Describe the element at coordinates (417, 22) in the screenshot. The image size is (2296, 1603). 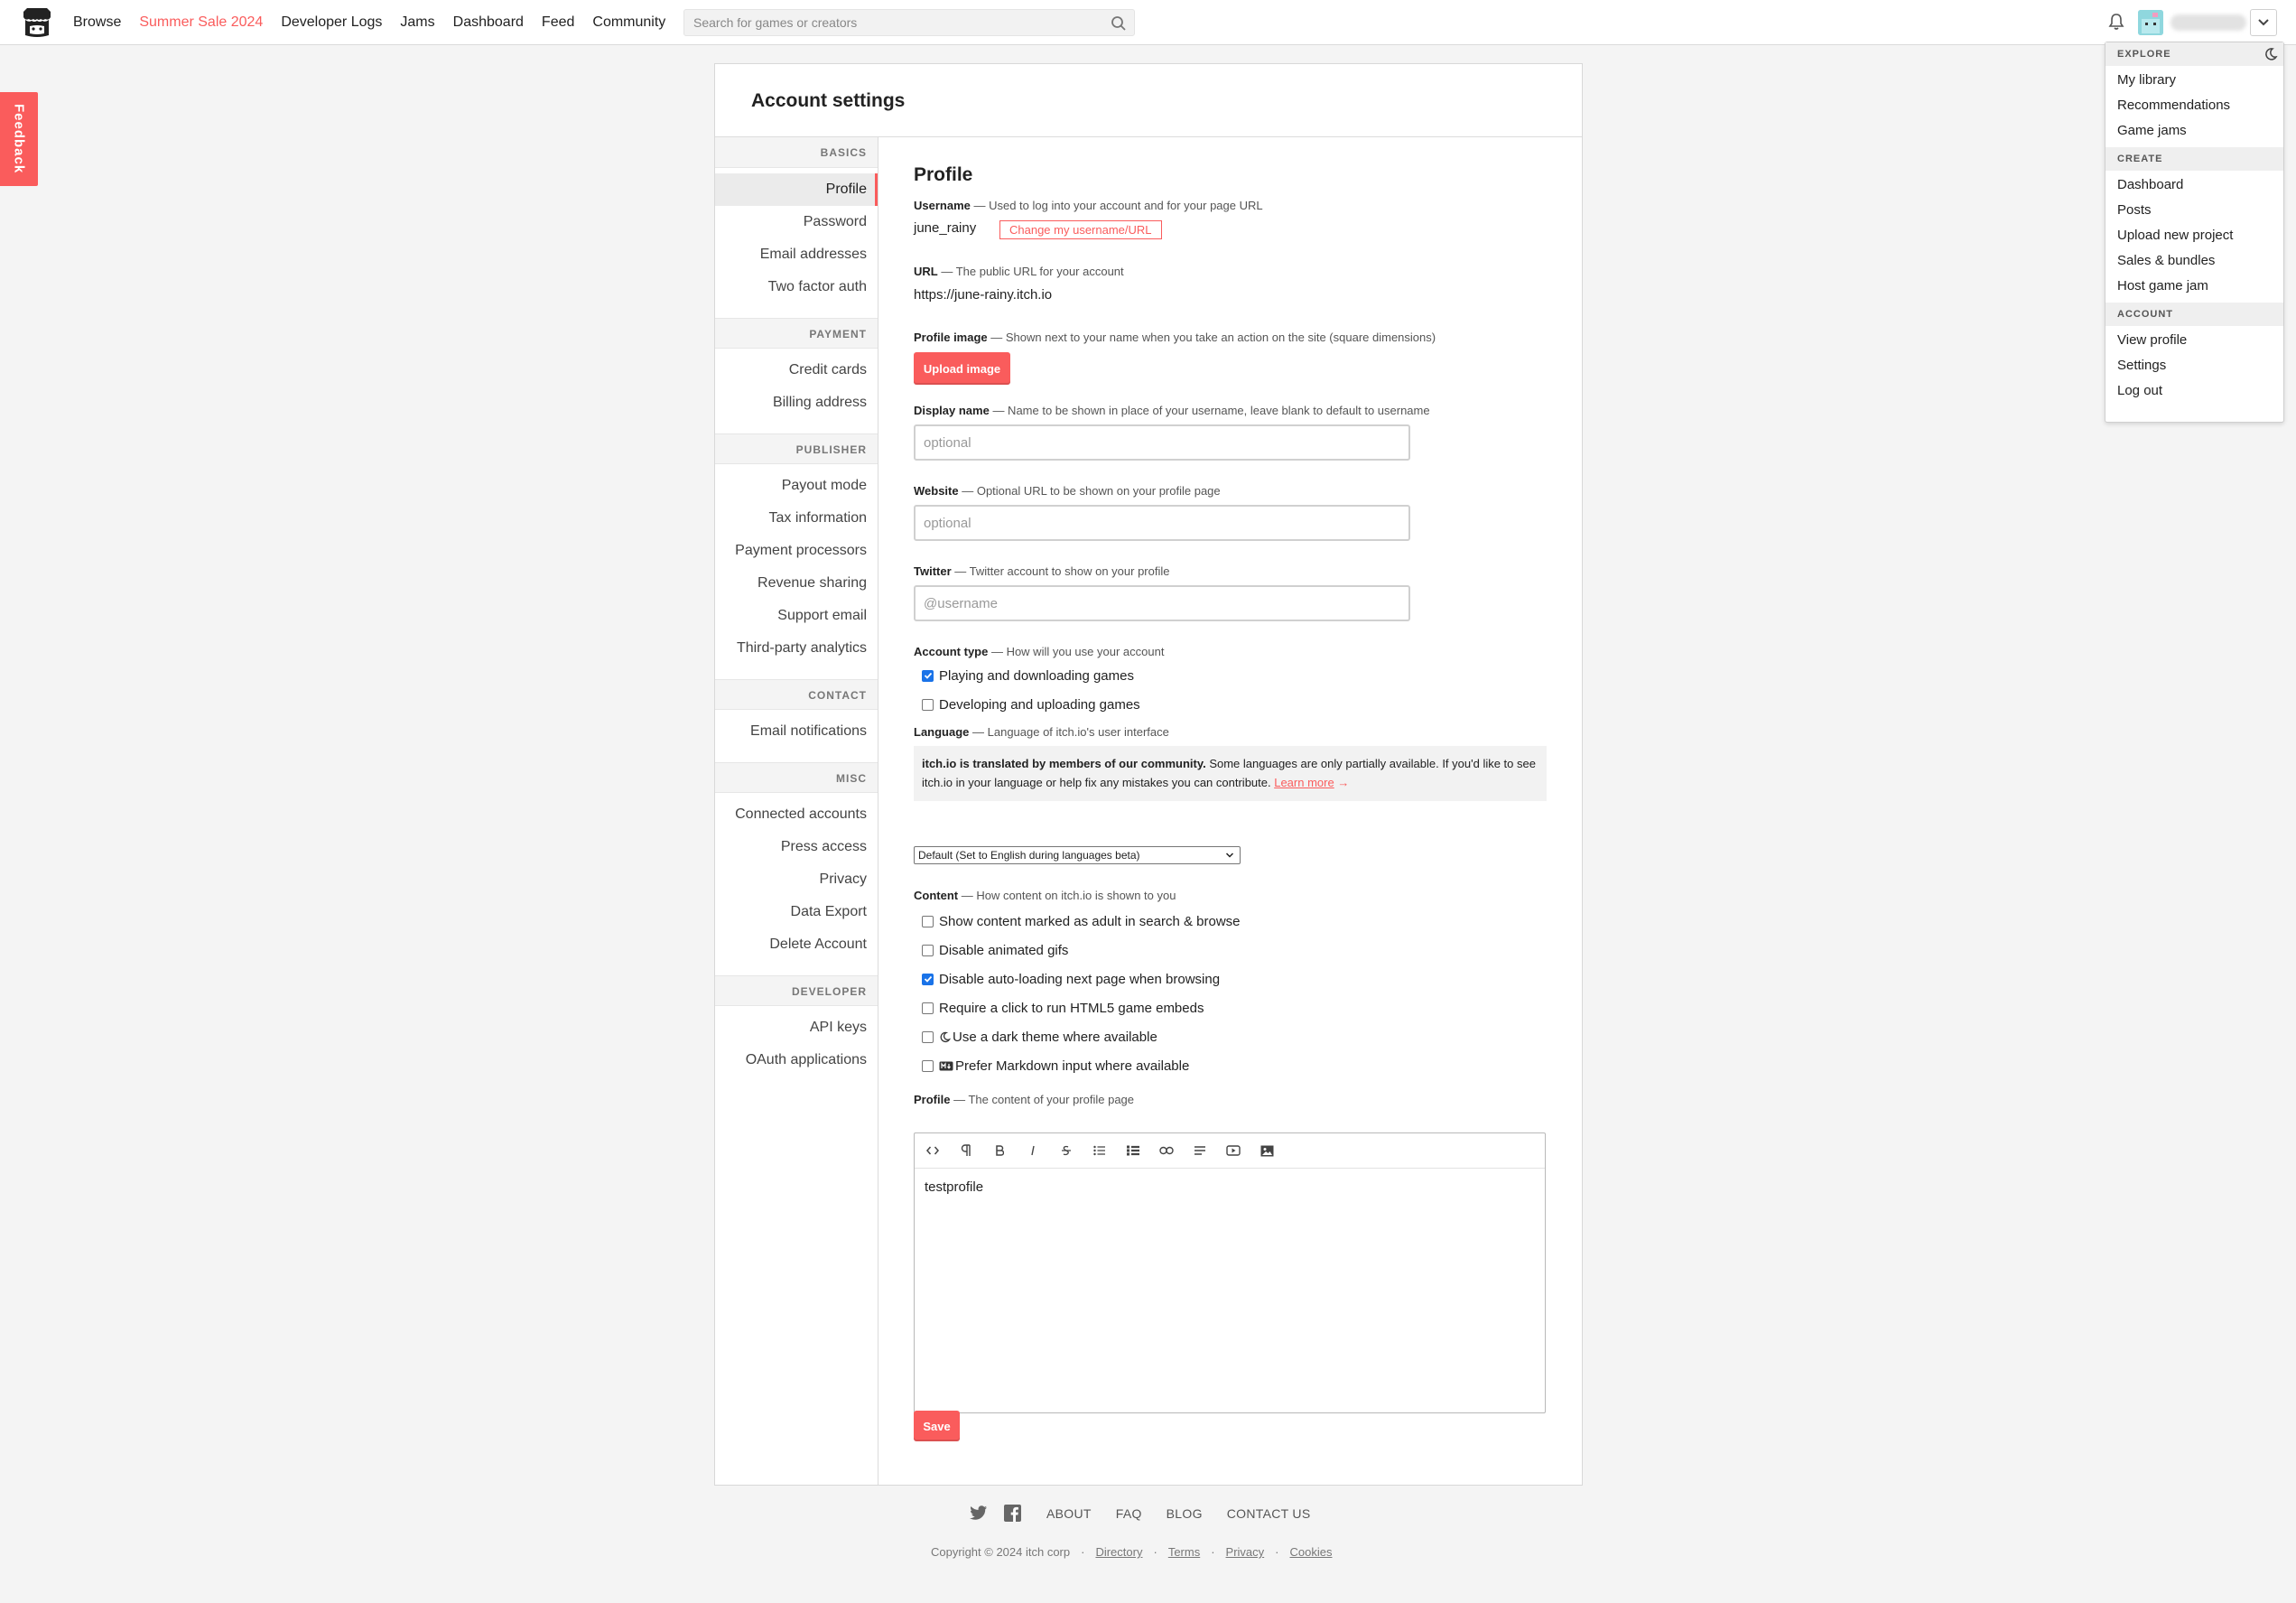
I see `nav-jams: Jams` at that location.